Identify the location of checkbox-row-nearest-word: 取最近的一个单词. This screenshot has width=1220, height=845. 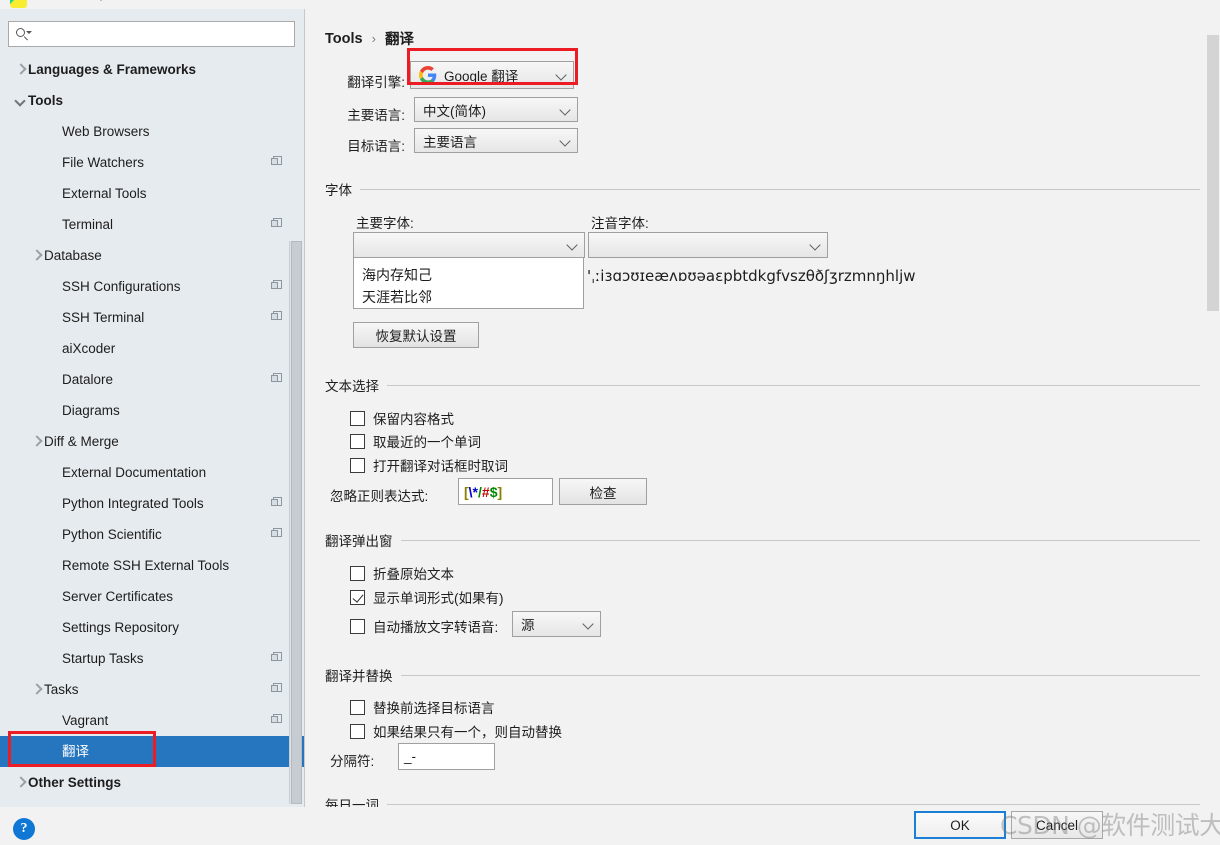
(415, 441).